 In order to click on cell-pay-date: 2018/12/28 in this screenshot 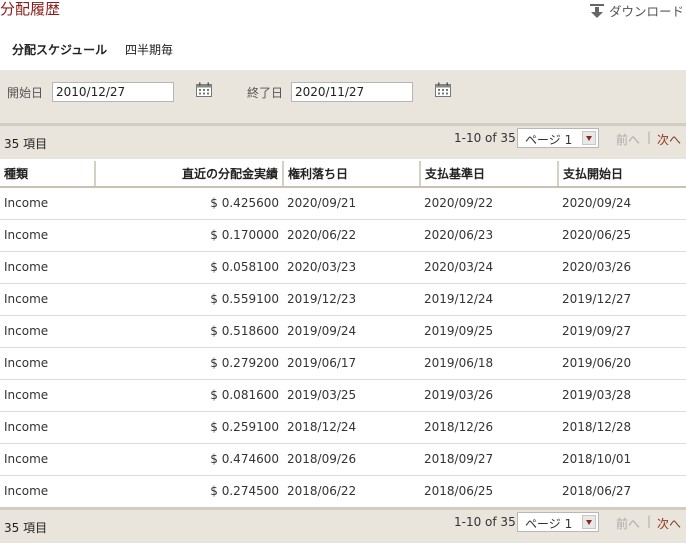, I will do `click(622, 427)`.